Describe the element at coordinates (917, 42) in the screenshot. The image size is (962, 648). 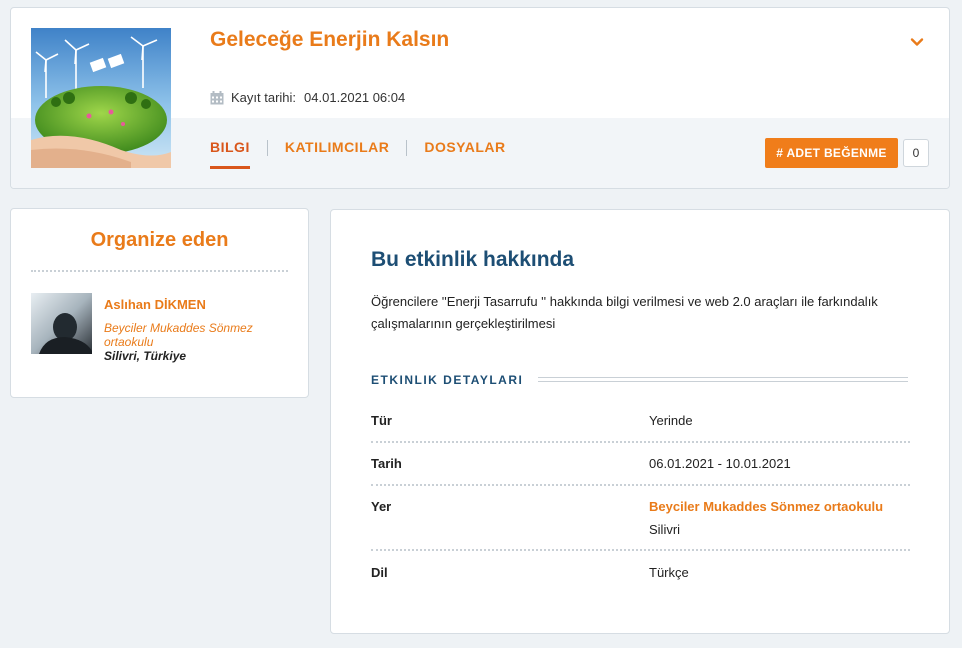
I see `chevron-down-icon` at that location.